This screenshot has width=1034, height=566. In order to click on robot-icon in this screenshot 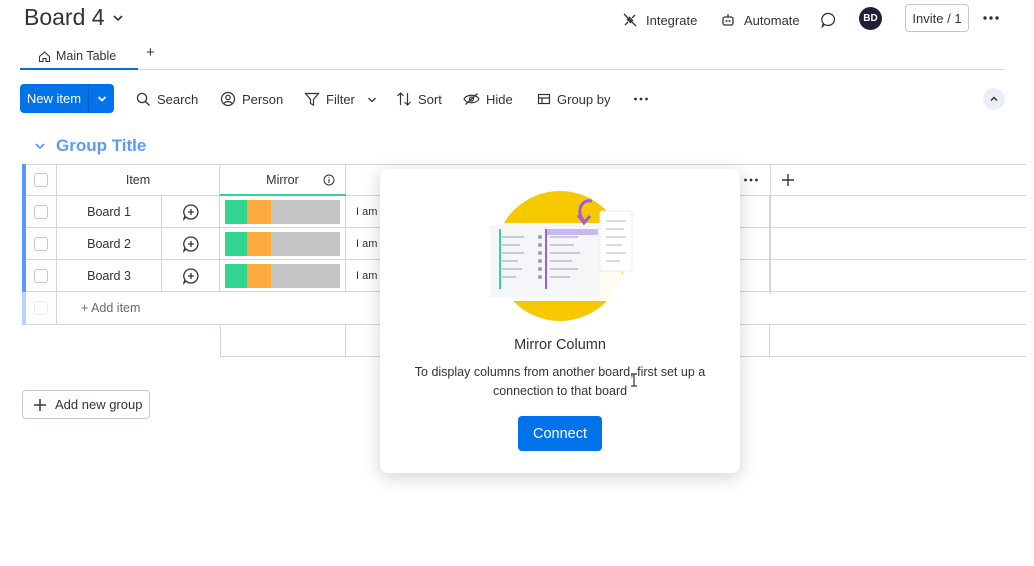, I will do `click(728, 20)`.